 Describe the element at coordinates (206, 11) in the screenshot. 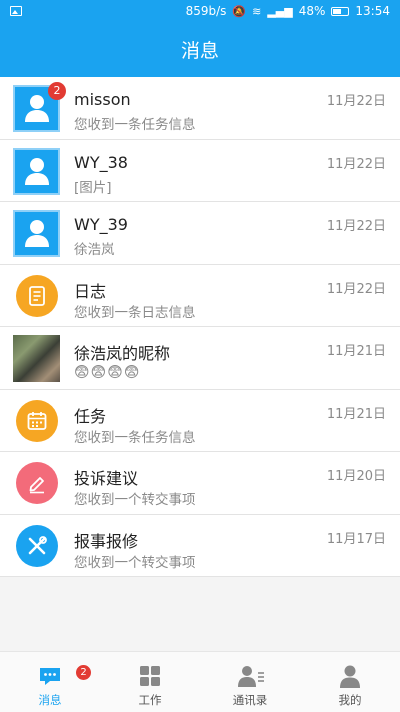

I see `network-speed: 859b/s` at that location.